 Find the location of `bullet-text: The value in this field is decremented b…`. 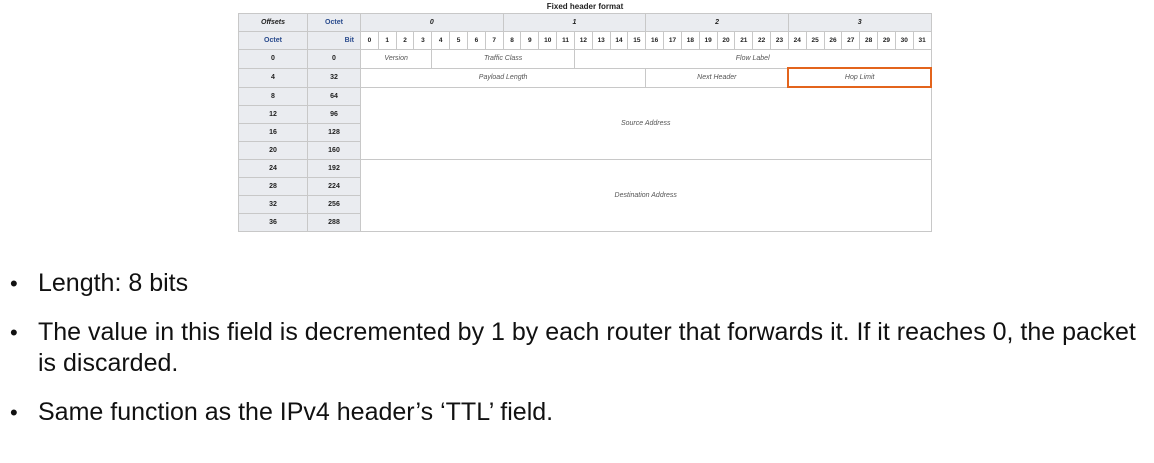

bullet-text: The value in this field is decremented b… is located at coordinates (587, 347).